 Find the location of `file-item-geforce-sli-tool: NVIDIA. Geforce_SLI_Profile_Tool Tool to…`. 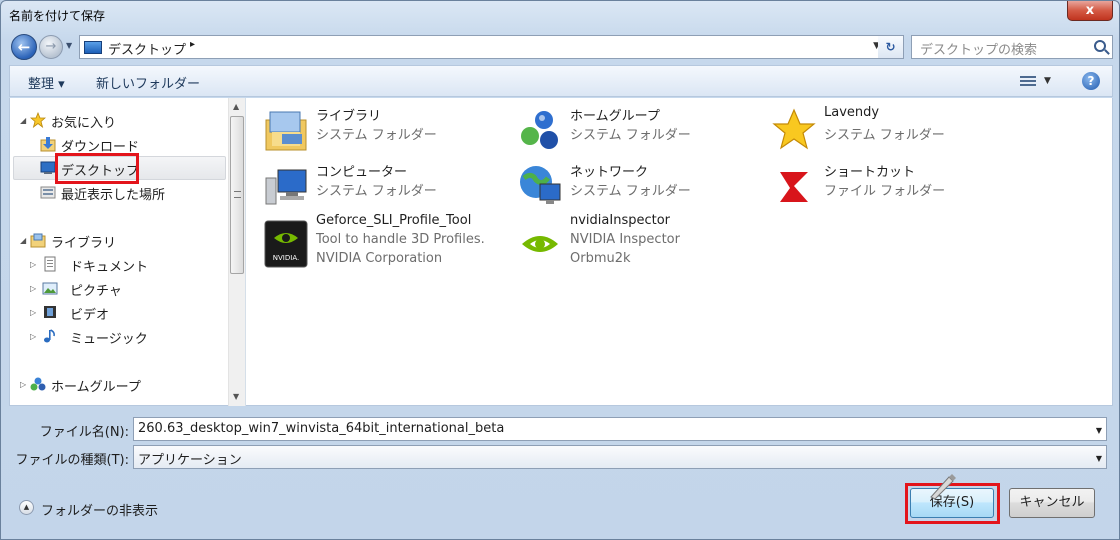

file-item-geforce-sli-tool: NVIDIA. Geforce_SLI_Profile_Tool Tool to… is located at coordinates (389, 243).